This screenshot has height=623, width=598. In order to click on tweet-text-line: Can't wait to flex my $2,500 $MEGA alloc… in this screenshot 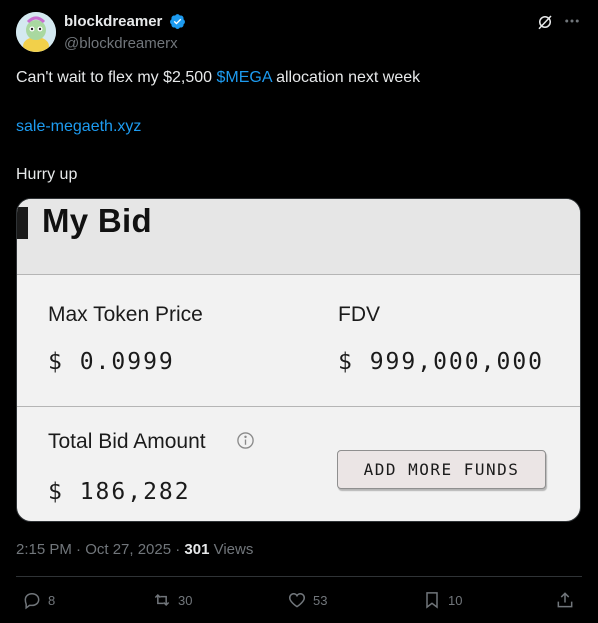, I will do `click(218, 78)`.